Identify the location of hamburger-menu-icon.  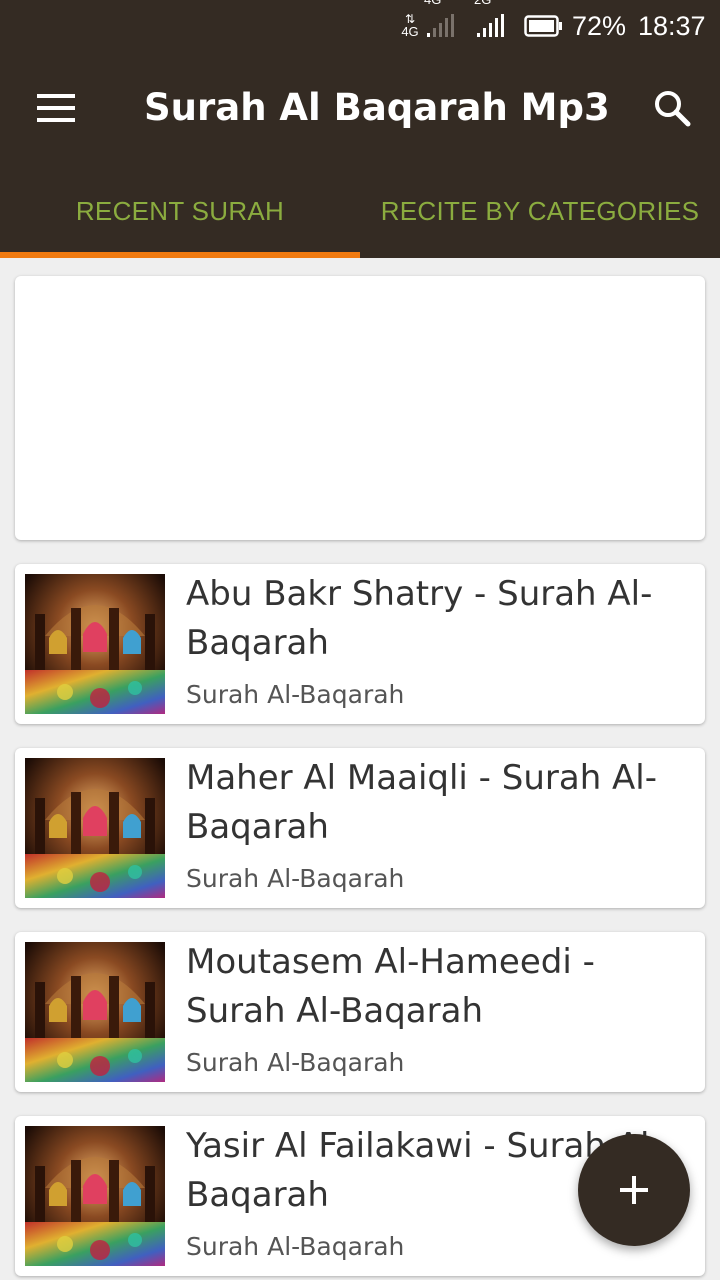
(56, 108).